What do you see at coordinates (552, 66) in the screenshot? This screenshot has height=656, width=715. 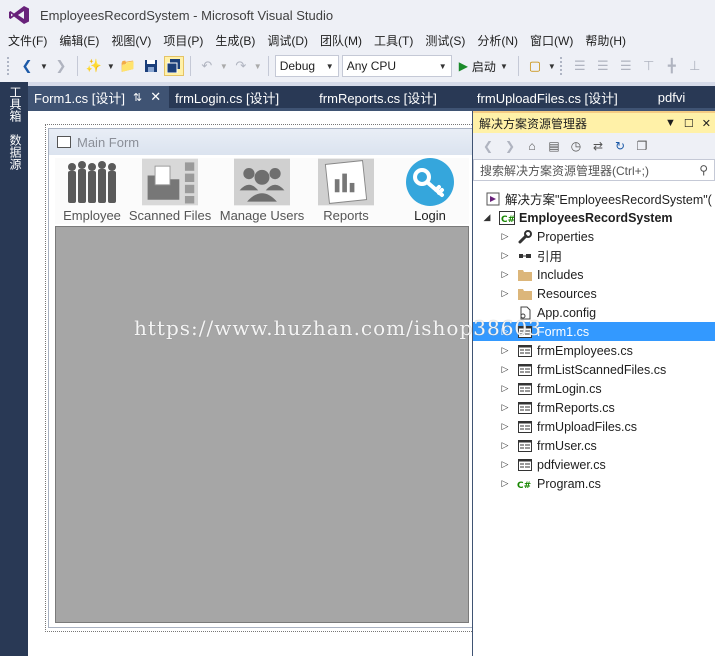 I see `find-dropdown-icon: ▼` at bounding box center [552, 66].